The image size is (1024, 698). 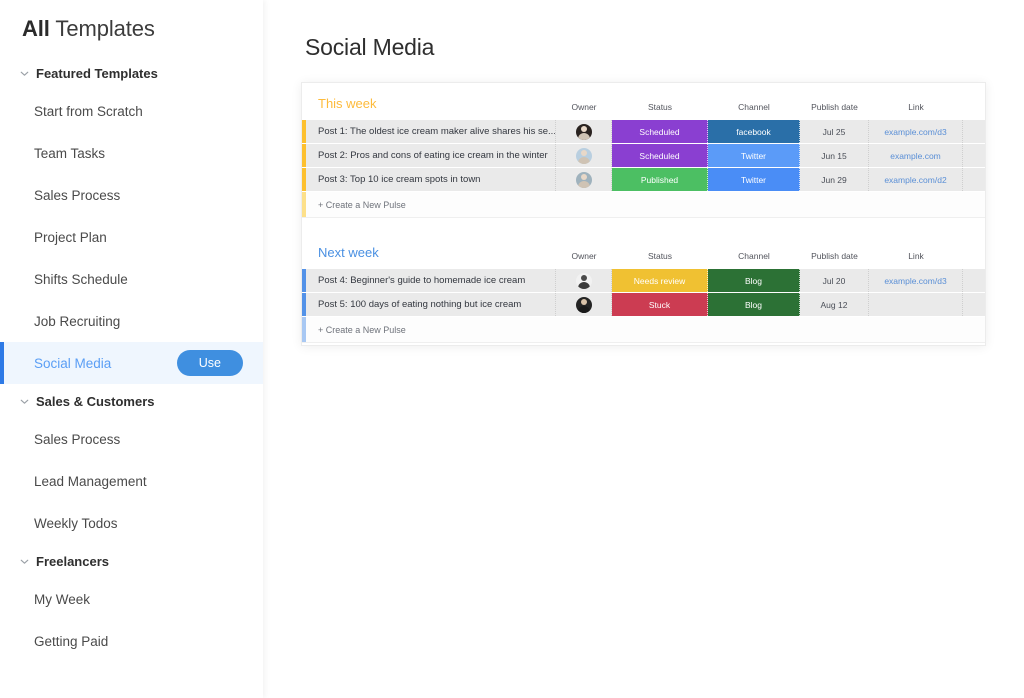 I want to click on sidebar-item-start-from-scratch: Start from Scratch, so click(x=131, y=111).